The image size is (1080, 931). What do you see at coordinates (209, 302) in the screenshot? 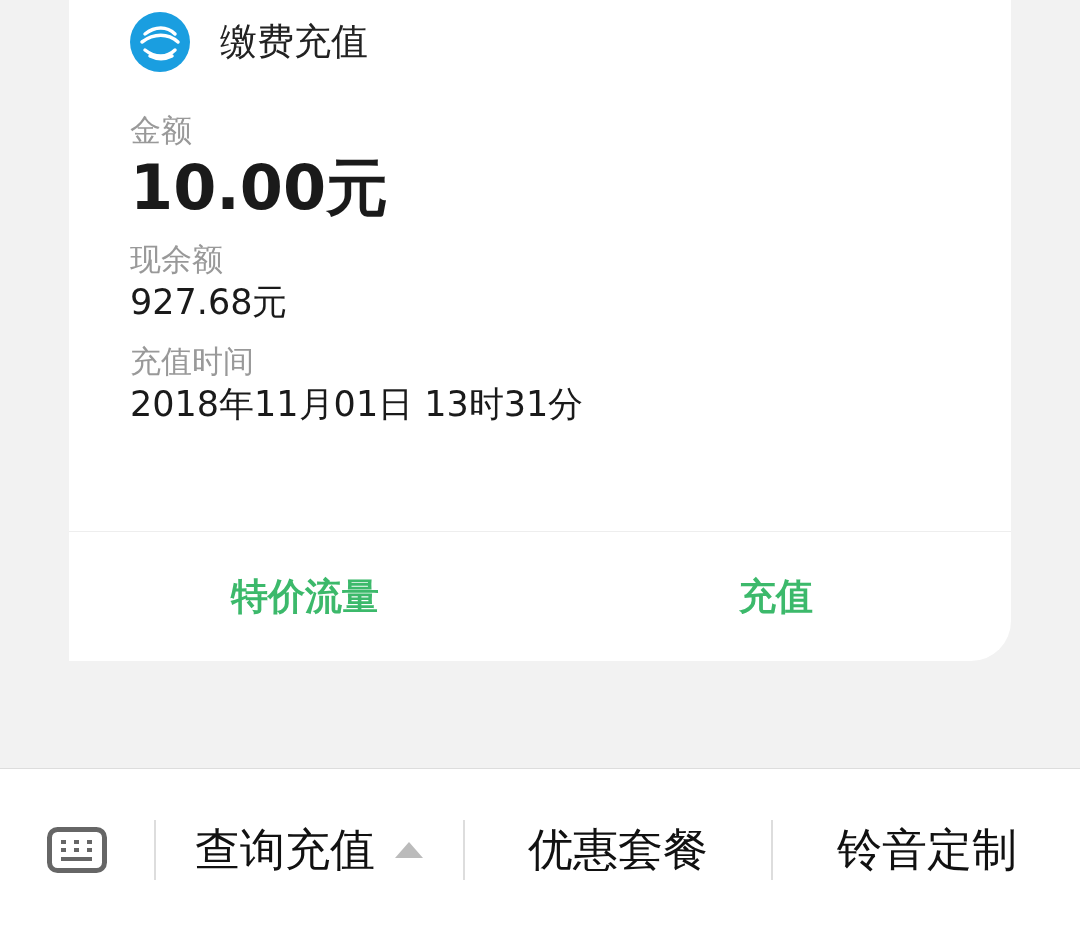
I see `field-value: 927.68元` at bounding box center [209, 302].